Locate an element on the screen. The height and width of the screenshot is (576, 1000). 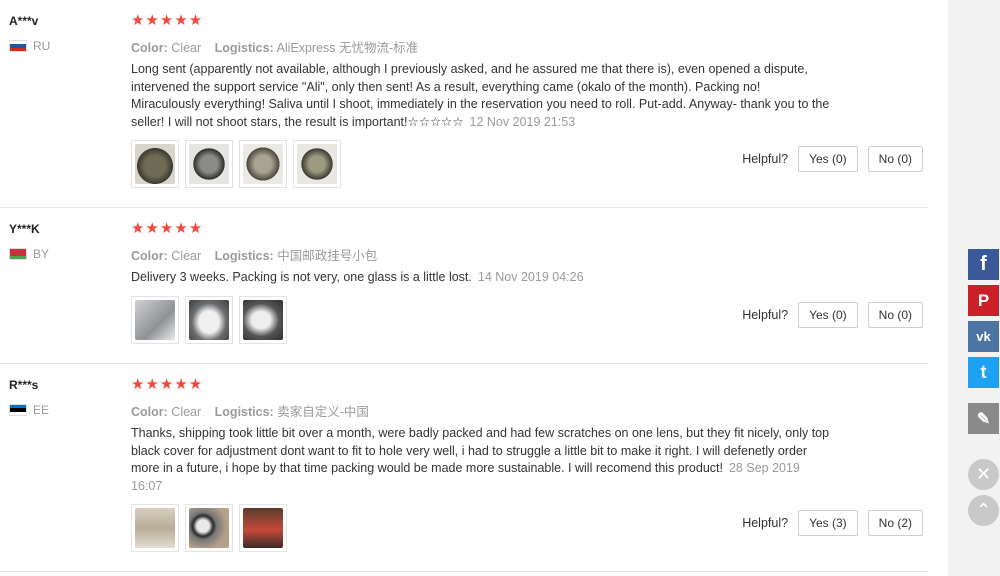
review-date: 12 Nov 2019 21:53 is located at coordinates (522, 121).